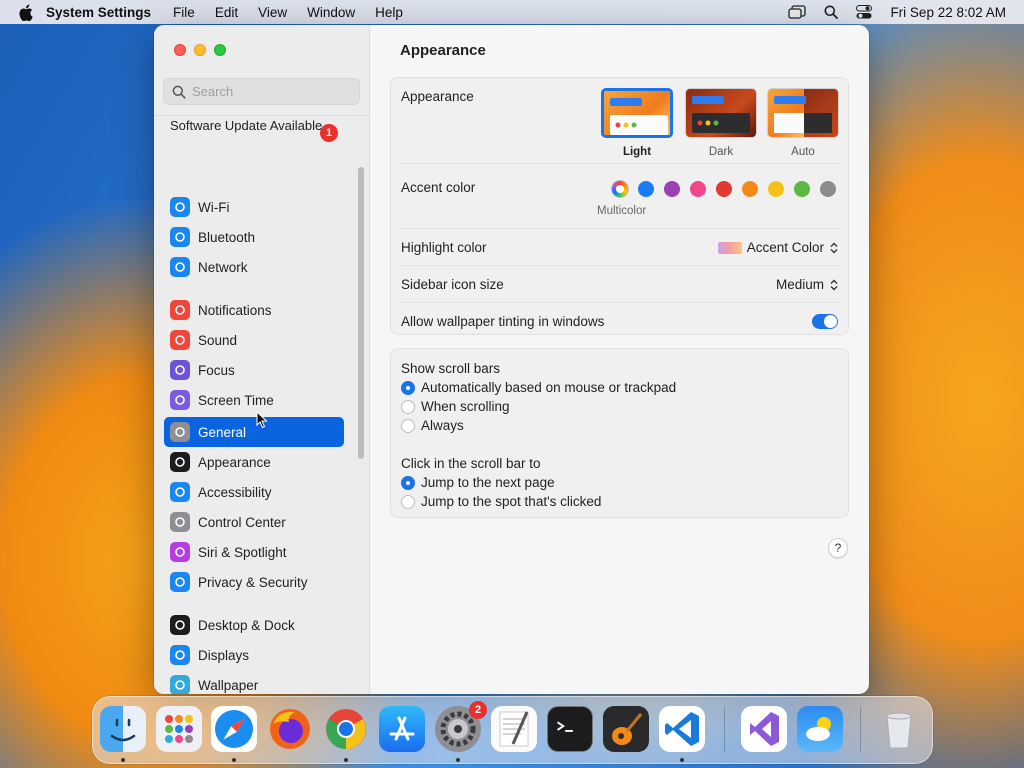 Image resolution: width=1024 pixels, height=768 pixels. Describe the element at coordinates (242, 522) in the screenshot. I see `sidebar-item-label: Control Center` at that location.